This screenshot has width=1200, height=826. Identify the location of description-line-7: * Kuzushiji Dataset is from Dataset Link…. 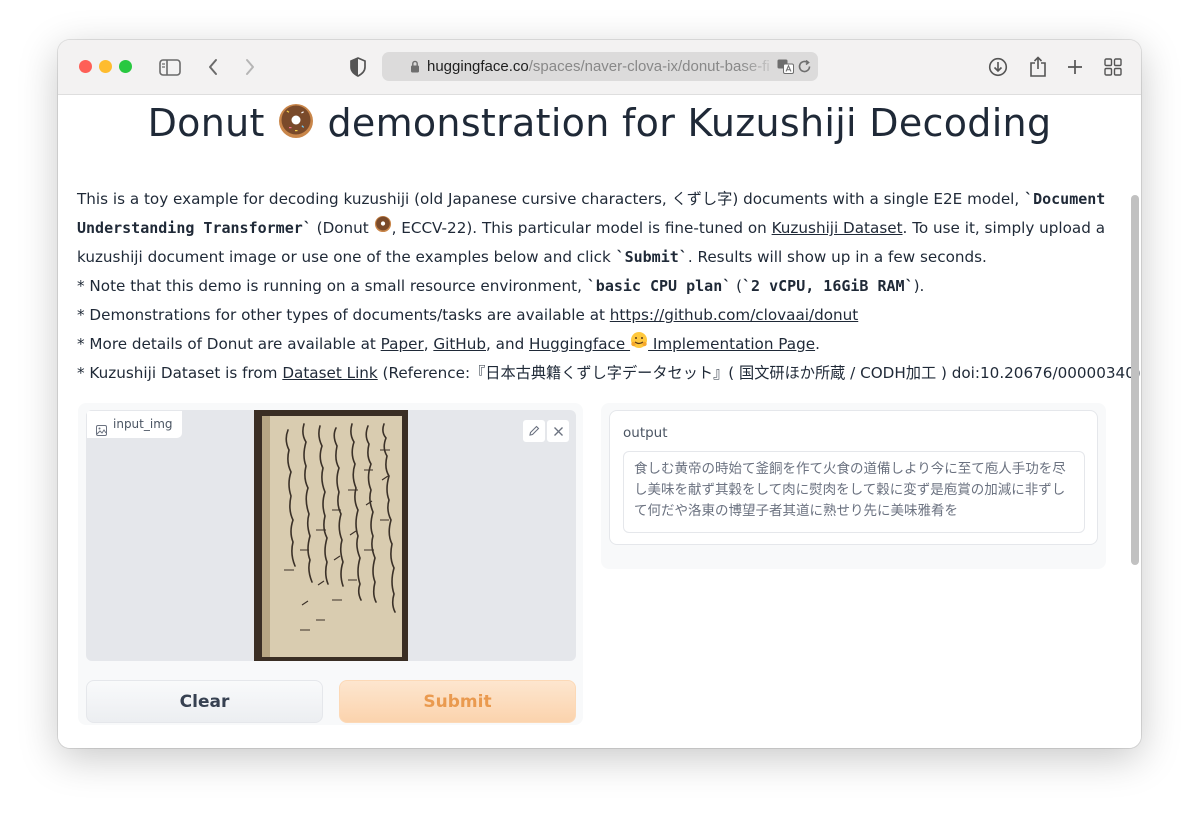
(609, 373).